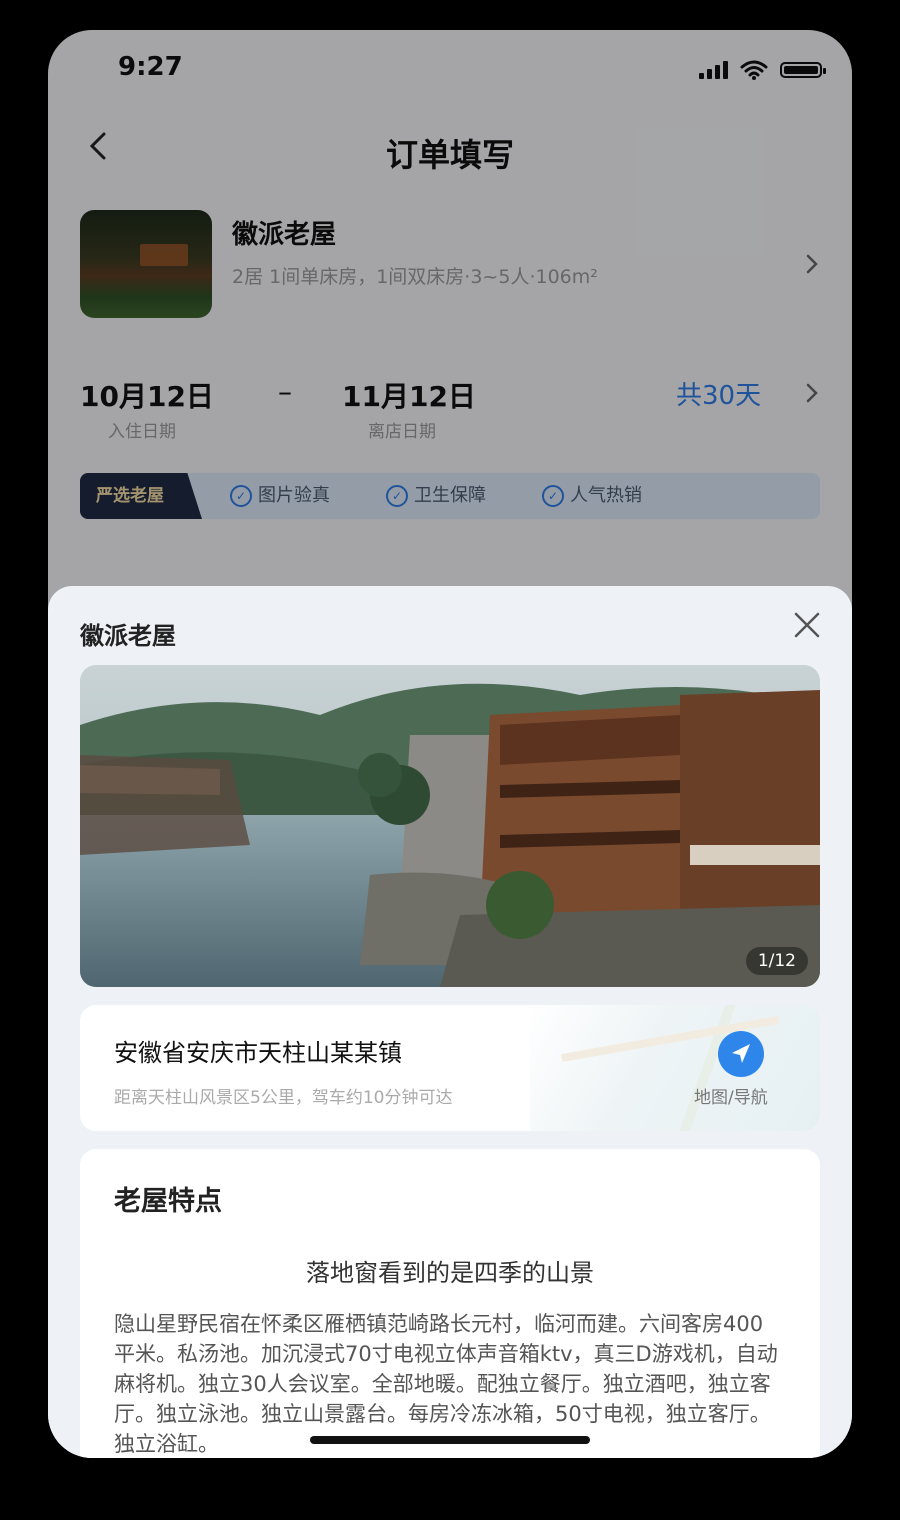  I want to click on address-distance: 距离天柱山风景区5公里，驾车约10分钟可达, so click(283, 1098).